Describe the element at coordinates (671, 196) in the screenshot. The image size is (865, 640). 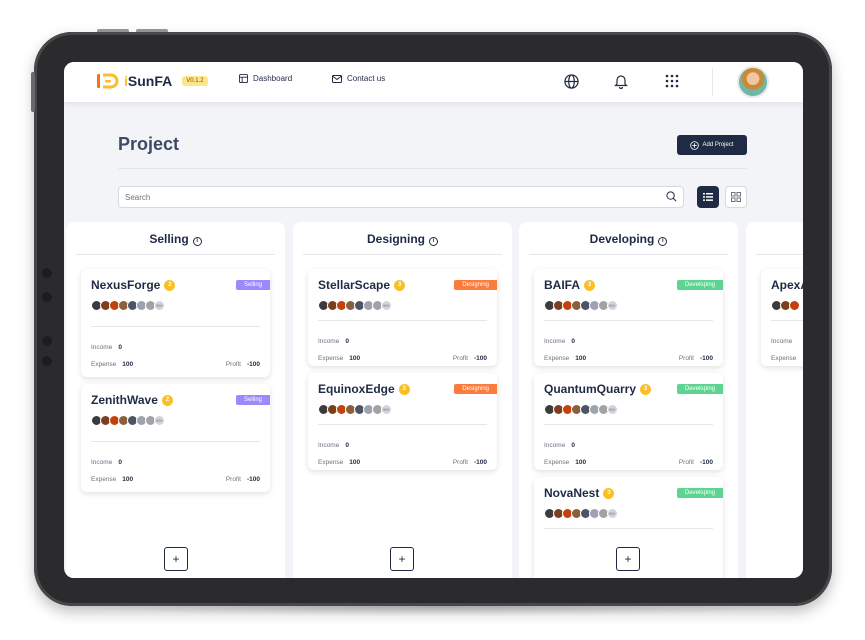
I see `search-icon` at that location.